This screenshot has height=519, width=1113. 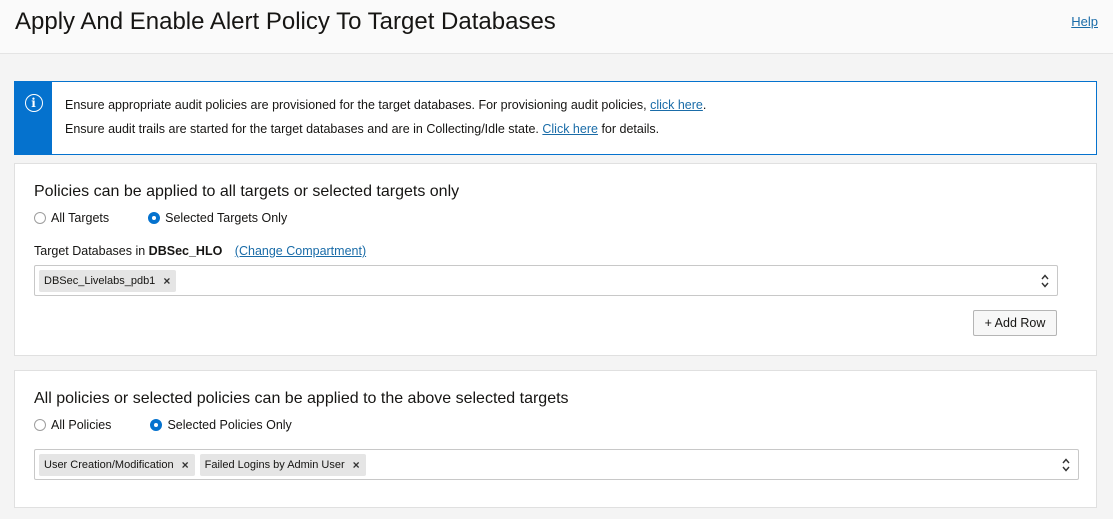 I want to click on target-chip: DBSec_Livelabs_pdb1 ×, so click(x=108, y=280).